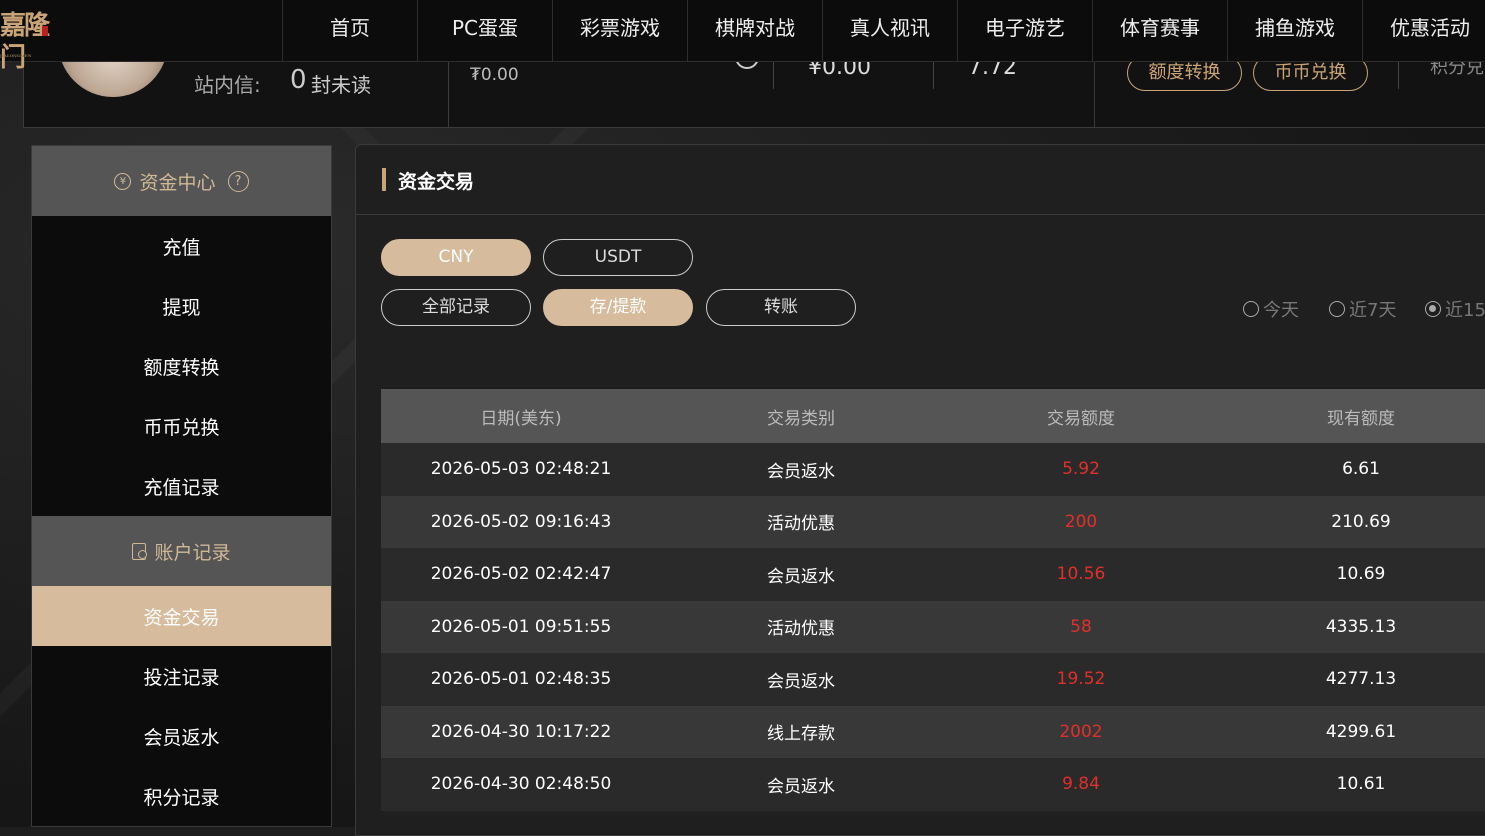  What do you see at coordinates (521, 731) in the screenshot?
I see `cell-date: 2026-04-30 10:17:22` at bounding box center [521, 731].